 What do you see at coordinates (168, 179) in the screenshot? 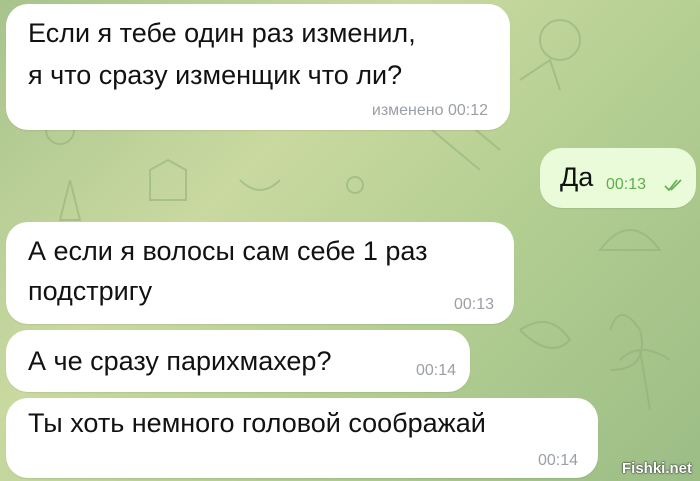
I see `gift-doodle-icon` at bounding box center [168, 179].